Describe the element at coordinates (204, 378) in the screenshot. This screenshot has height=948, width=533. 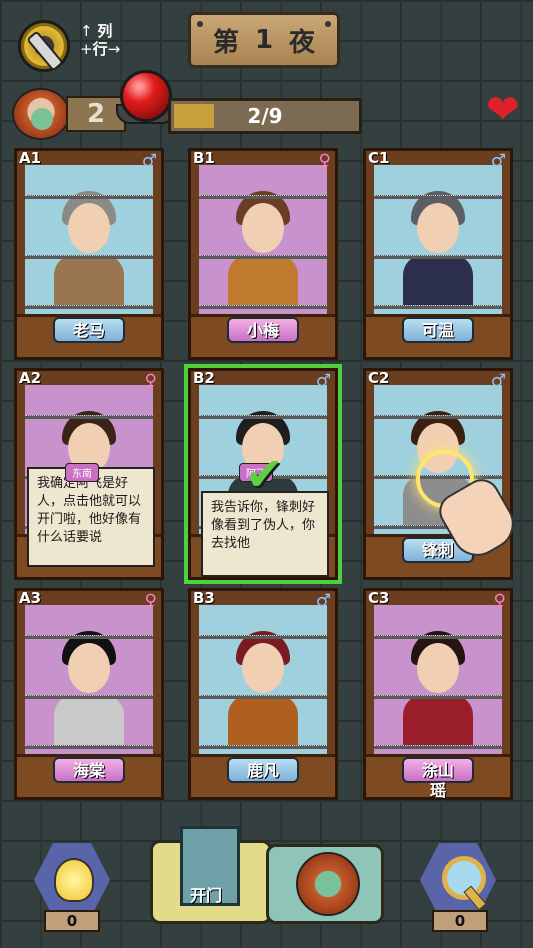
I see `card-coordinate: B2` at that location.